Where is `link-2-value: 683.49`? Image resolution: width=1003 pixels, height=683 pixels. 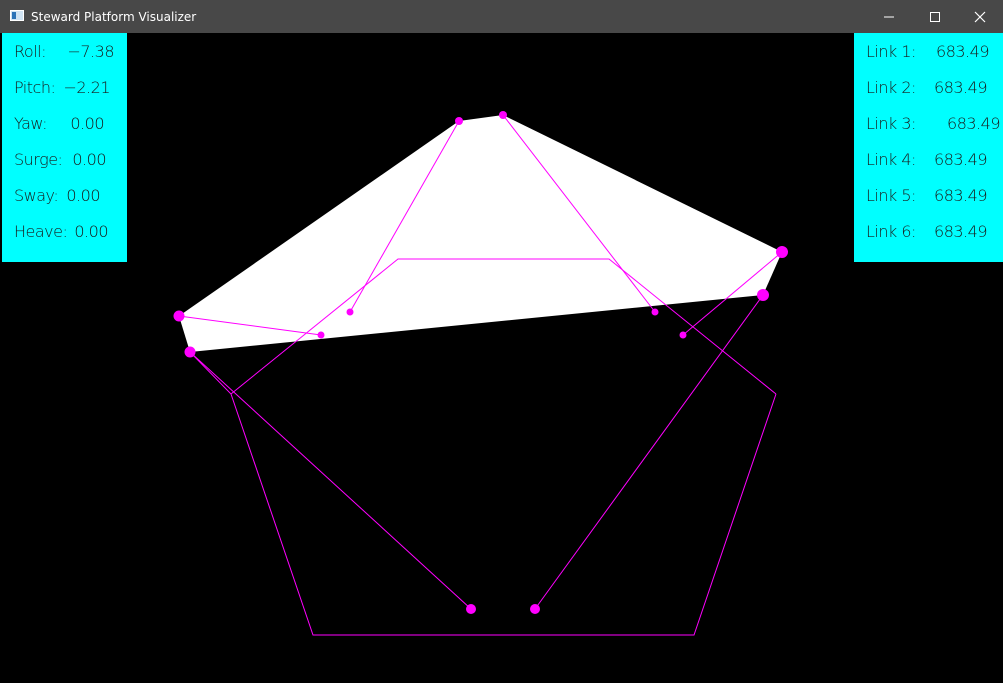
link-2-value: 683.49 is located at coordinates (960, 87).